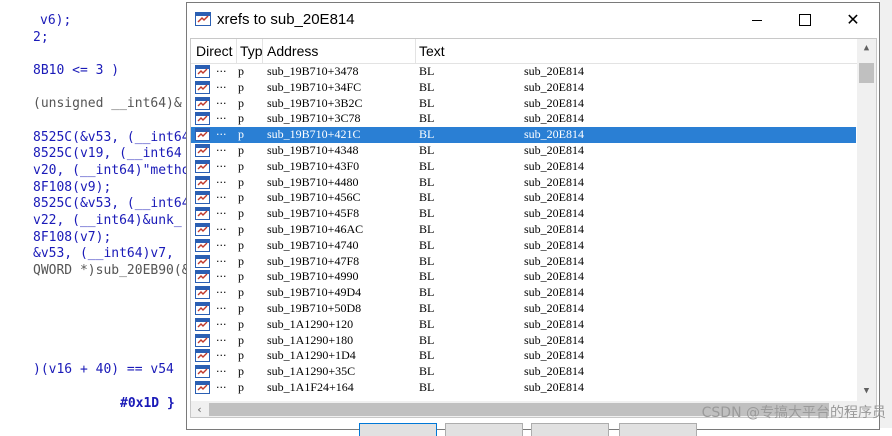 The height and width of the screenshot is (436, 892). I want to click on vertical-scrollbar: ▲ ▼, so click(866, 220).